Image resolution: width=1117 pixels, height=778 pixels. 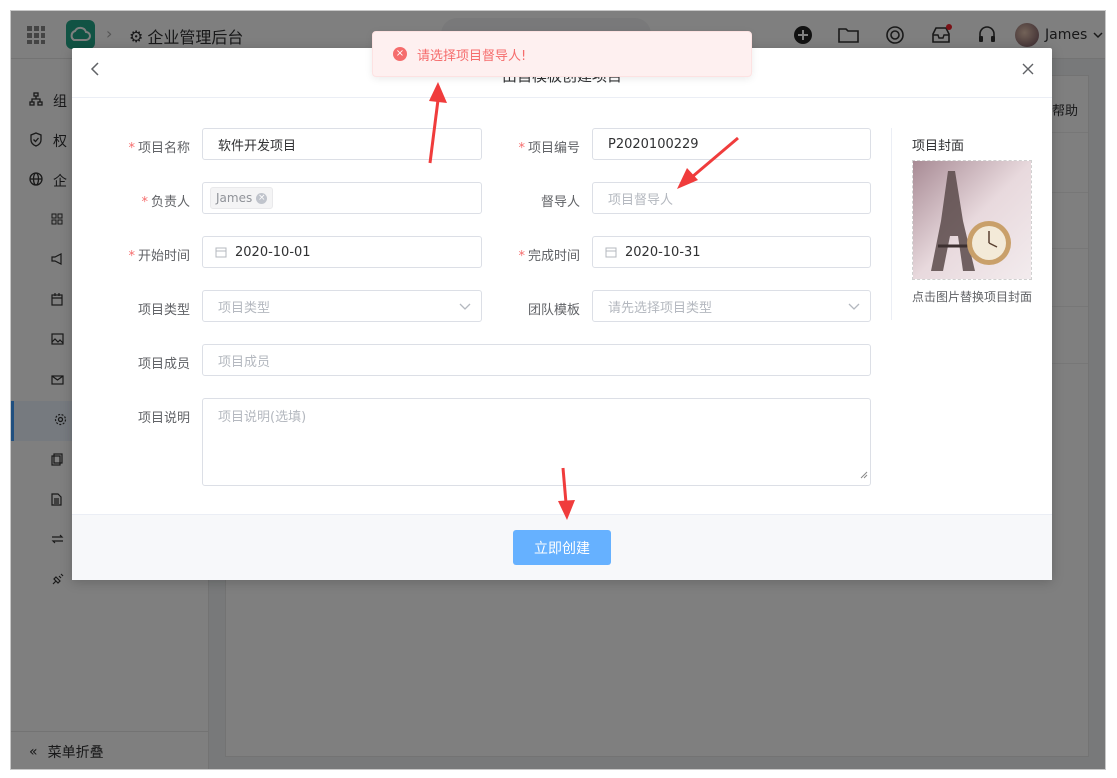 What do you see at coordinates (472, 56) in the screenshot?
I see `toast-message: 请选择项目督导人!` at bounding box center [472, 56].